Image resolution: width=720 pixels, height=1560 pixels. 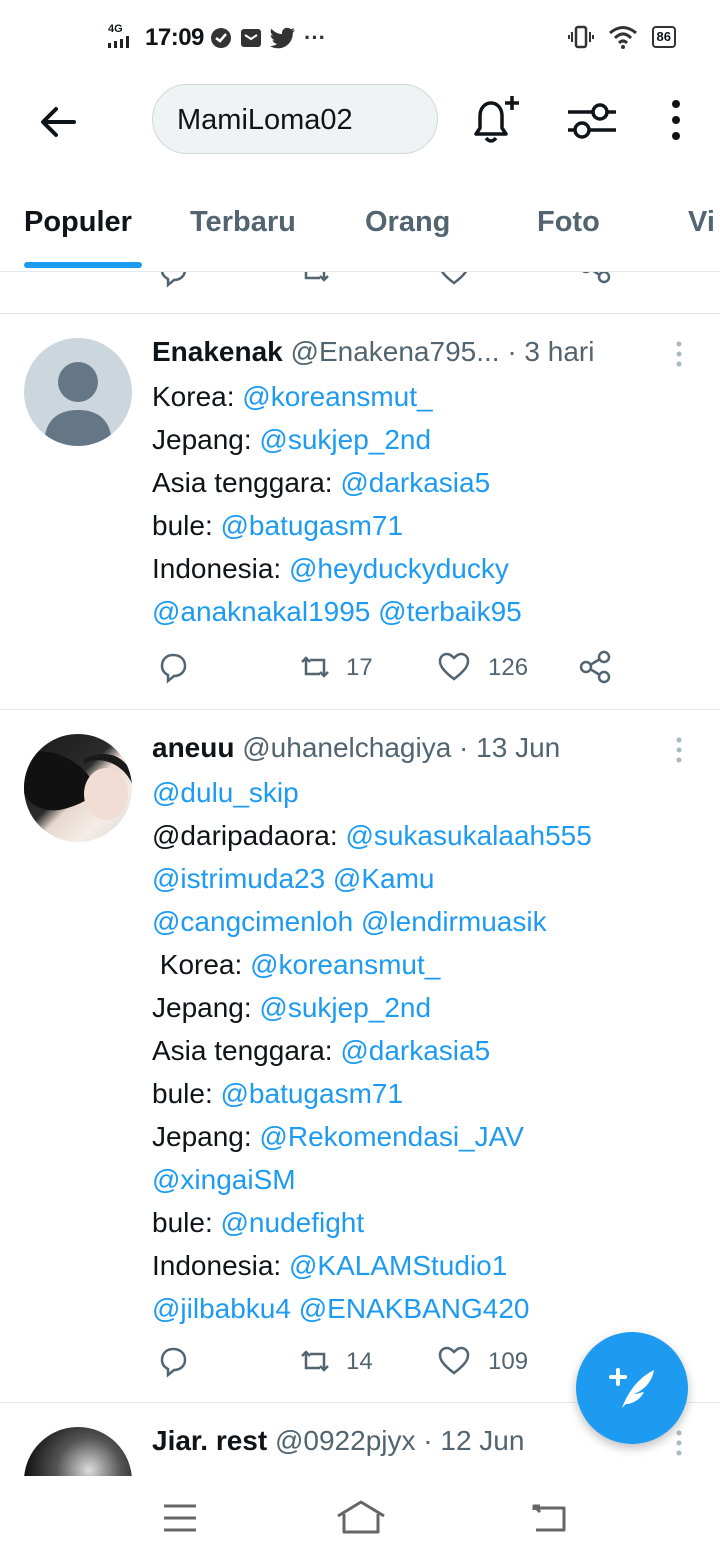 I want to click on filter-sliders-icon, so click(x=592, y=121).